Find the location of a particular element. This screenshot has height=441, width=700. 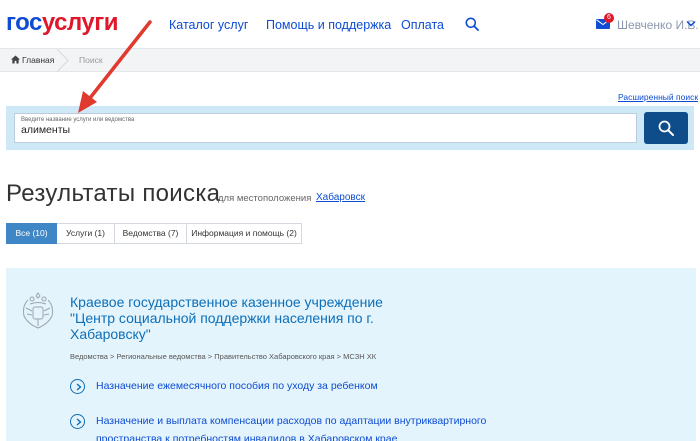

search-input-value: алименты is located at coordinates (45, 130).